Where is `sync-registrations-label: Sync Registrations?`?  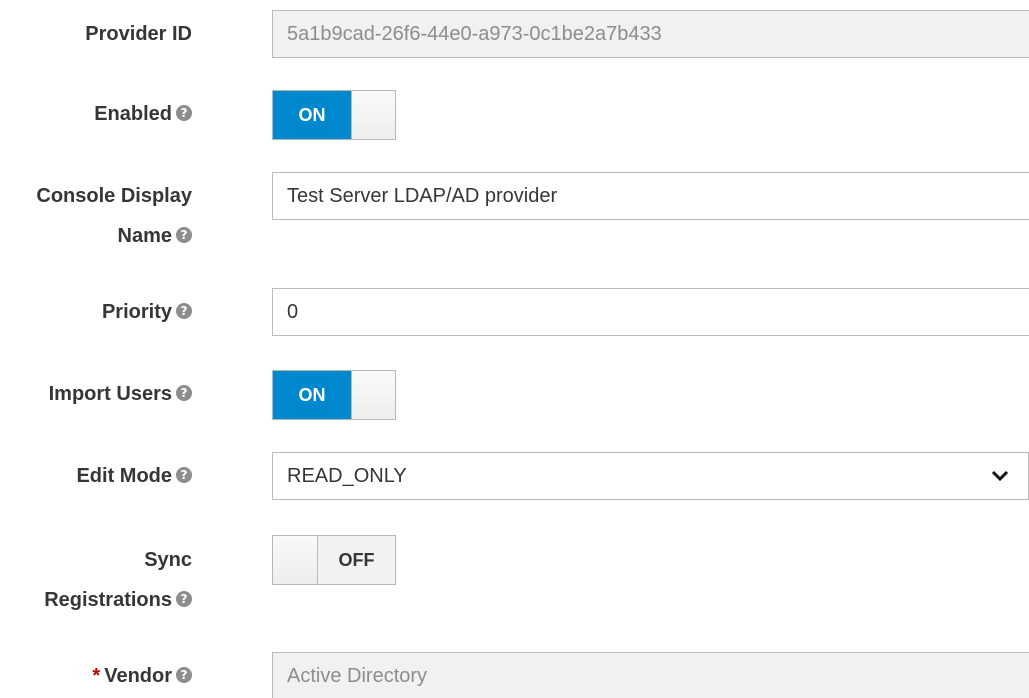 sync-registrations-label: Sync Registrations? is located at coordinates (118, 580).